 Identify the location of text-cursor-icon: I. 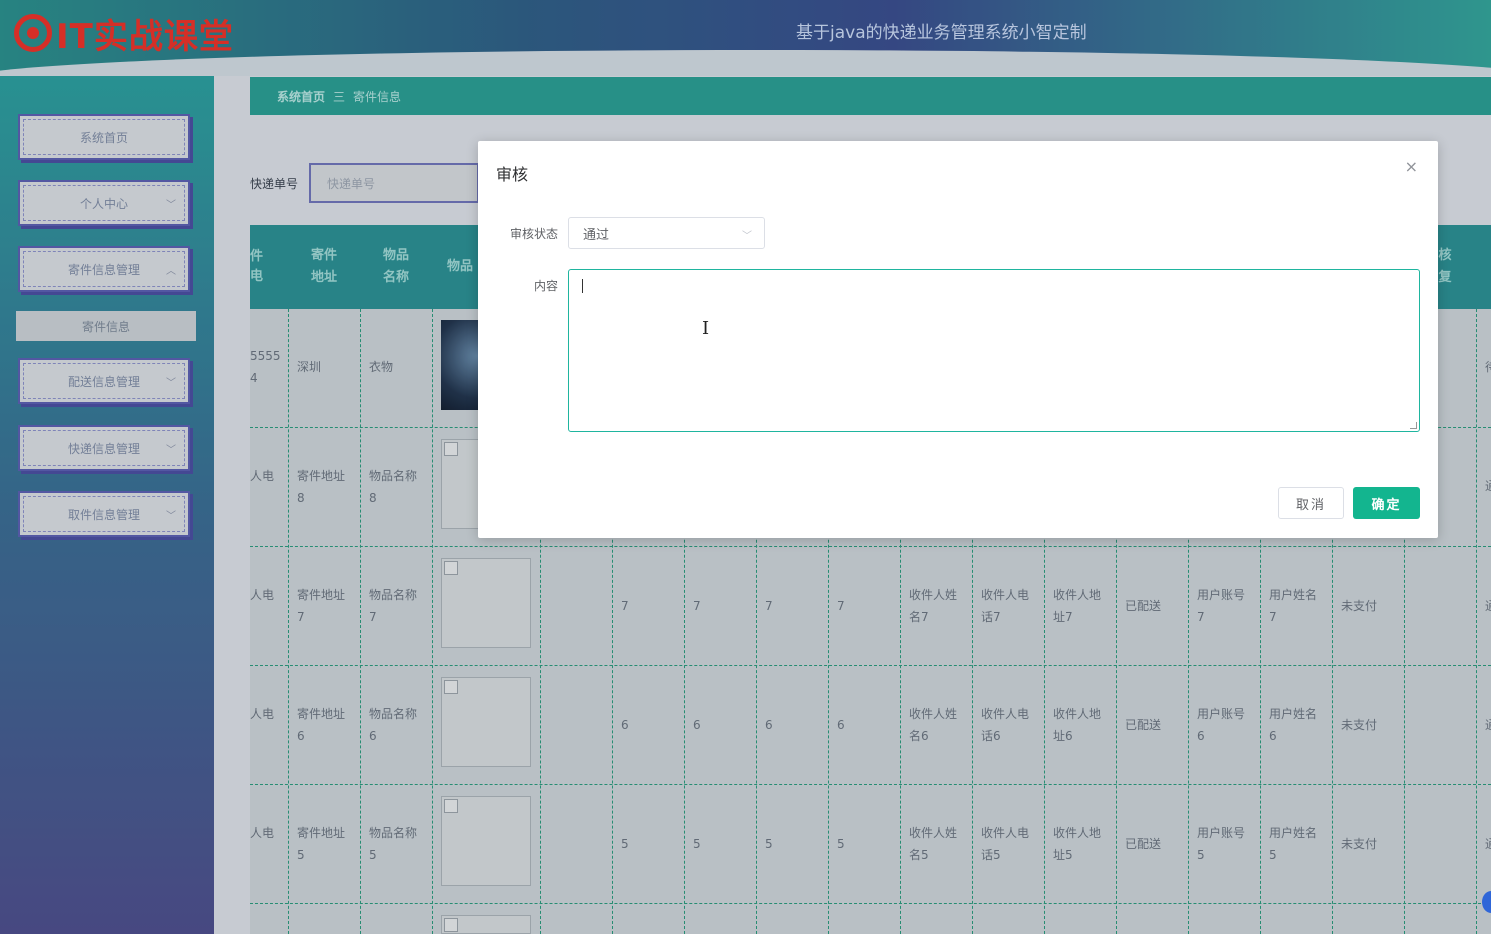
(706, 328).